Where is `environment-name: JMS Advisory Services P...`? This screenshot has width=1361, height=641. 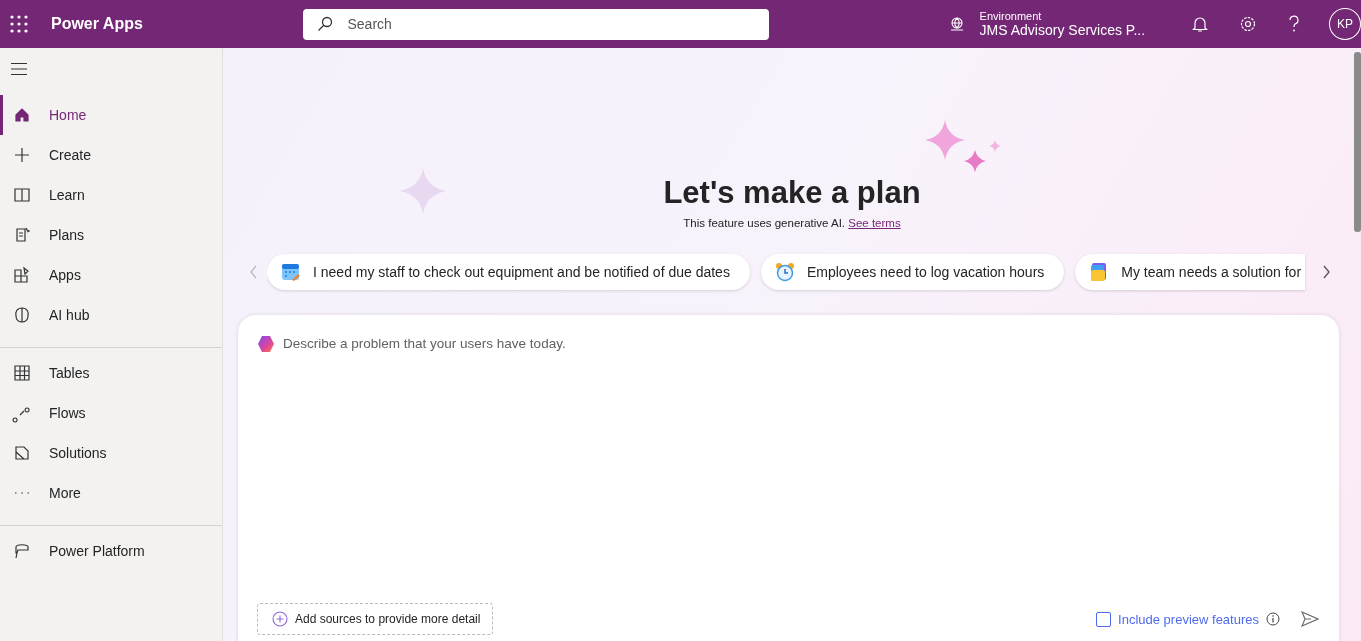
environment-name: JMS Advisory Services P... is located at coordinates (1062, 30).